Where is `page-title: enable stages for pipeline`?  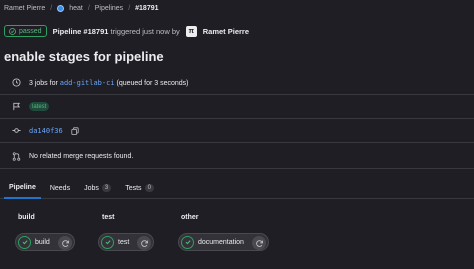
page-title: enable stages for pipeline is located at coordinates (84, 56).